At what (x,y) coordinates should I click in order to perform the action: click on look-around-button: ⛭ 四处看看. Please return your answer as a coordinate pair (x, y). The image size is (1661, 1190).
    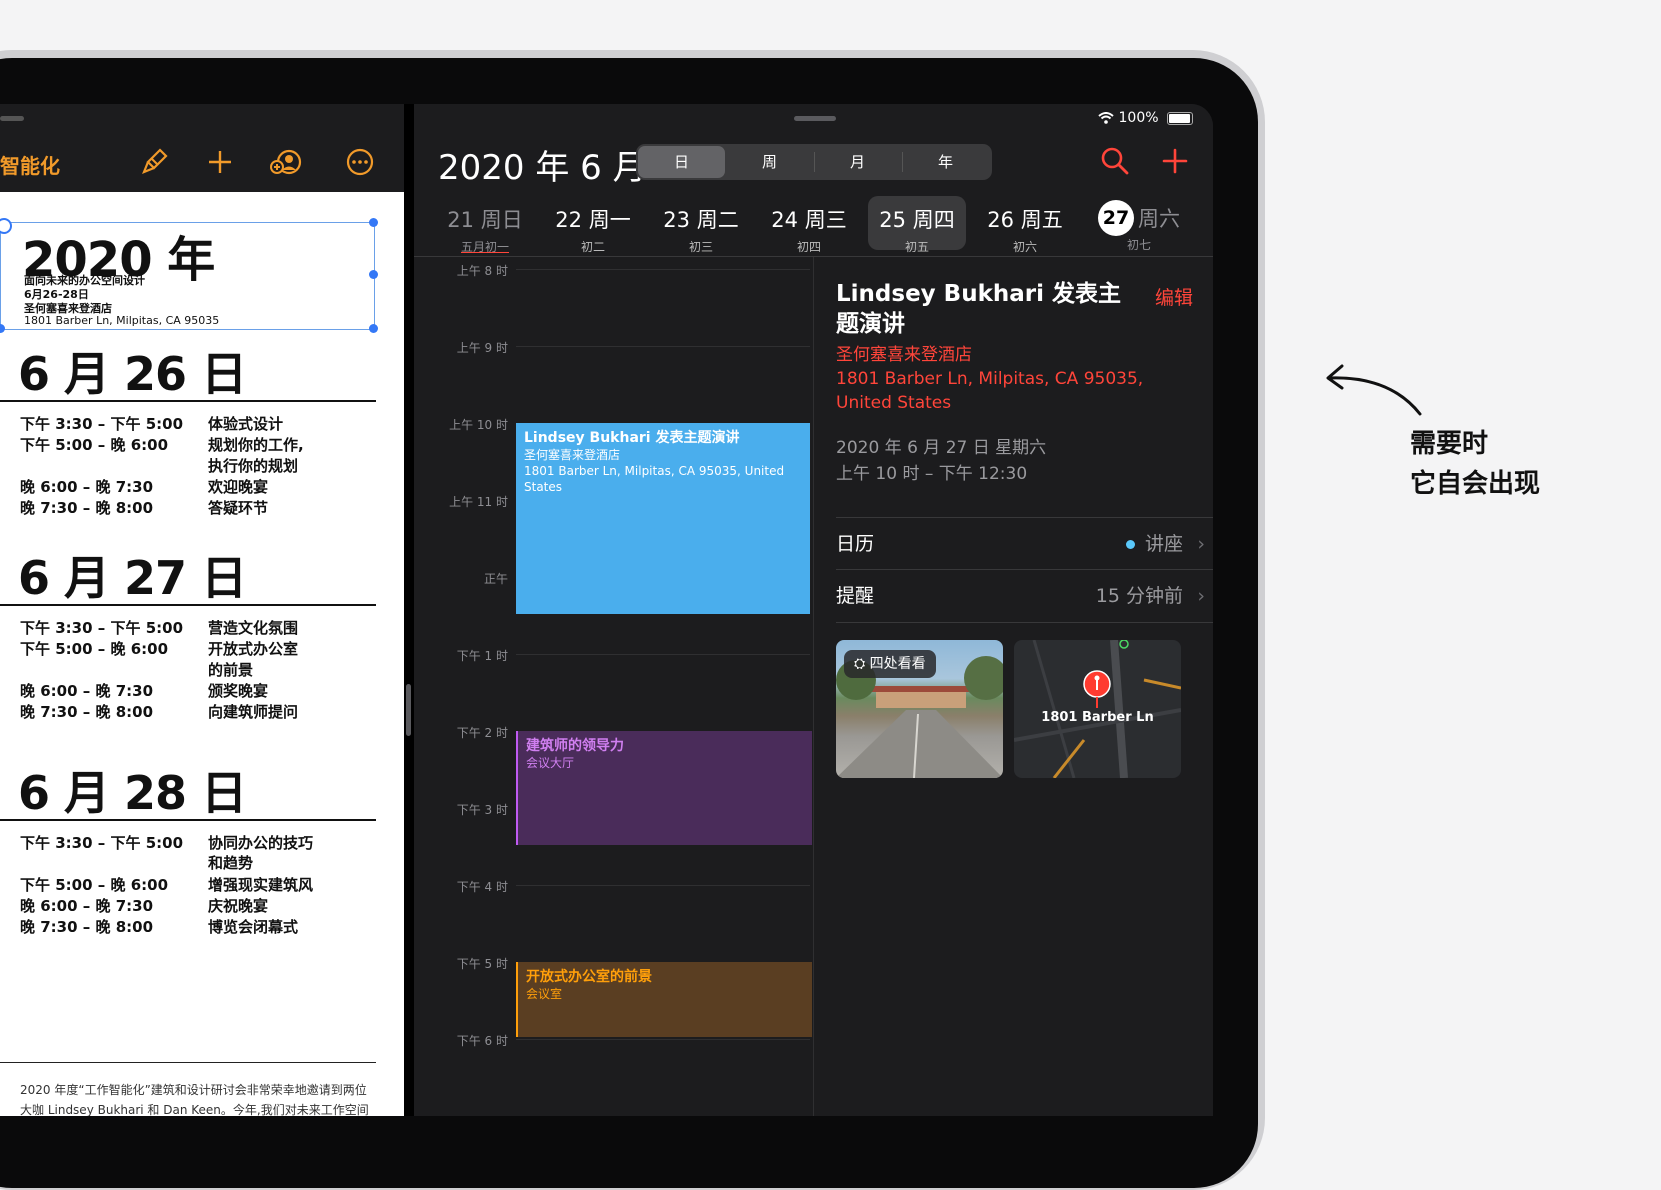
    Looking at the image, I should click on (890, 664).